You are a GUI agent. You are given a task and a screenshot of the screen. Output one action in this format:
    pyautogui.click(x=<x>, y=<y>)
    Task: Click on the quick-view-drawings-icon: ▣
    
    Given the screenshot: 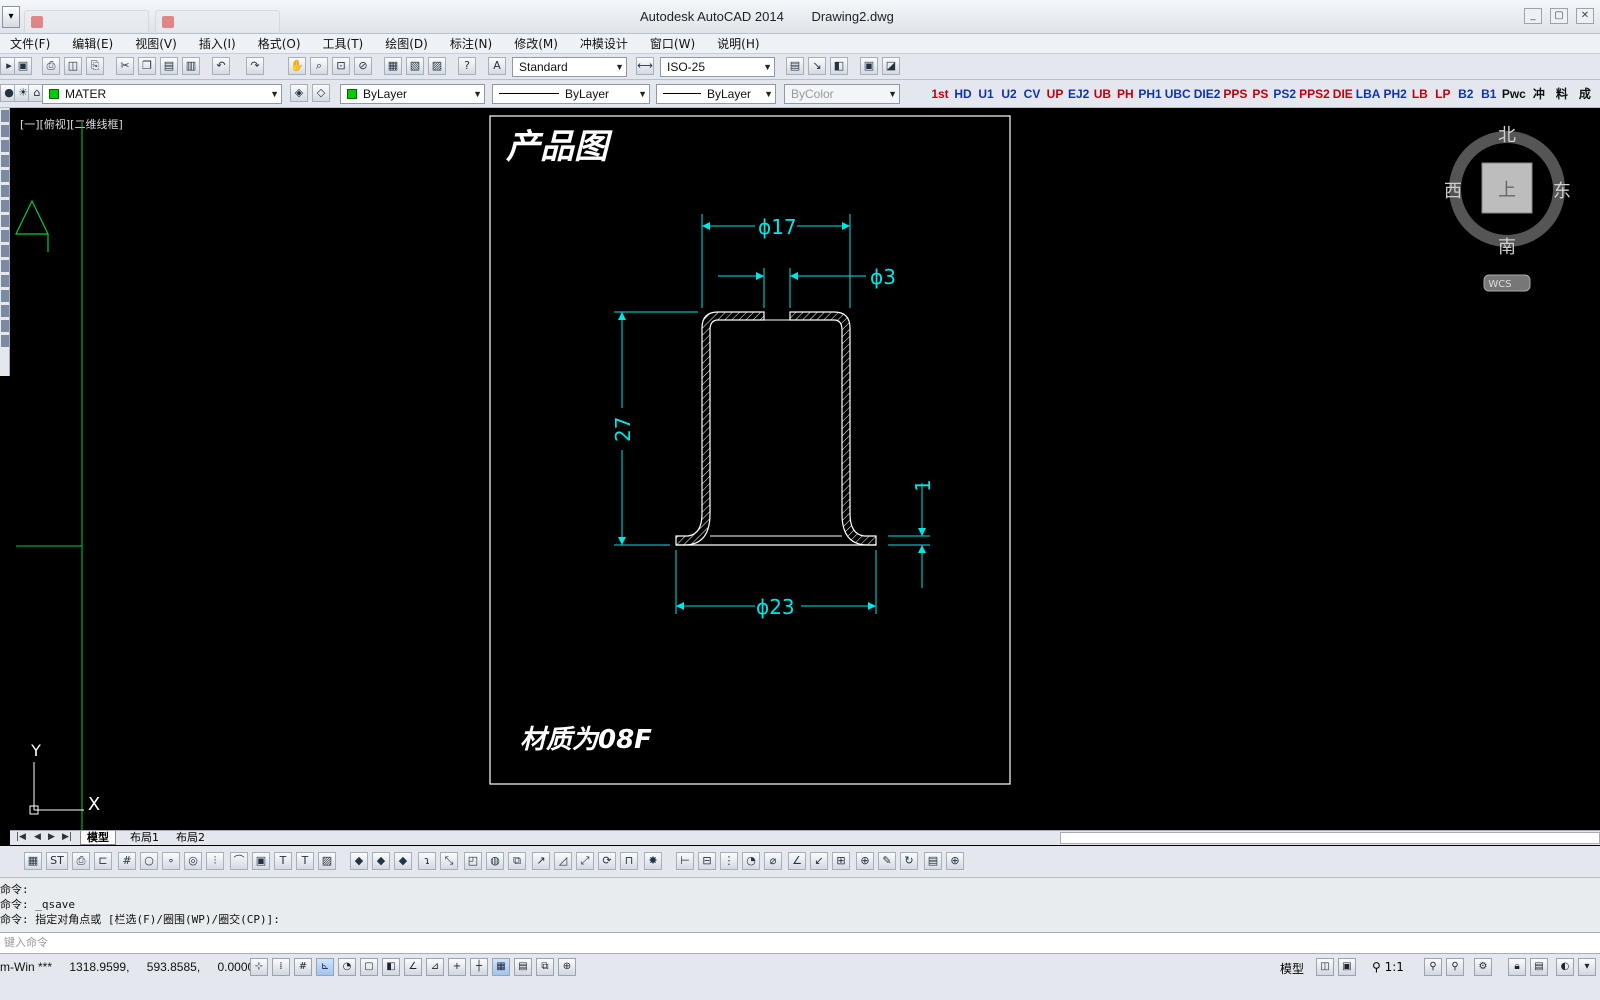 What is the action you would take?
    pyautogui.click(x=1347, y=967)
    